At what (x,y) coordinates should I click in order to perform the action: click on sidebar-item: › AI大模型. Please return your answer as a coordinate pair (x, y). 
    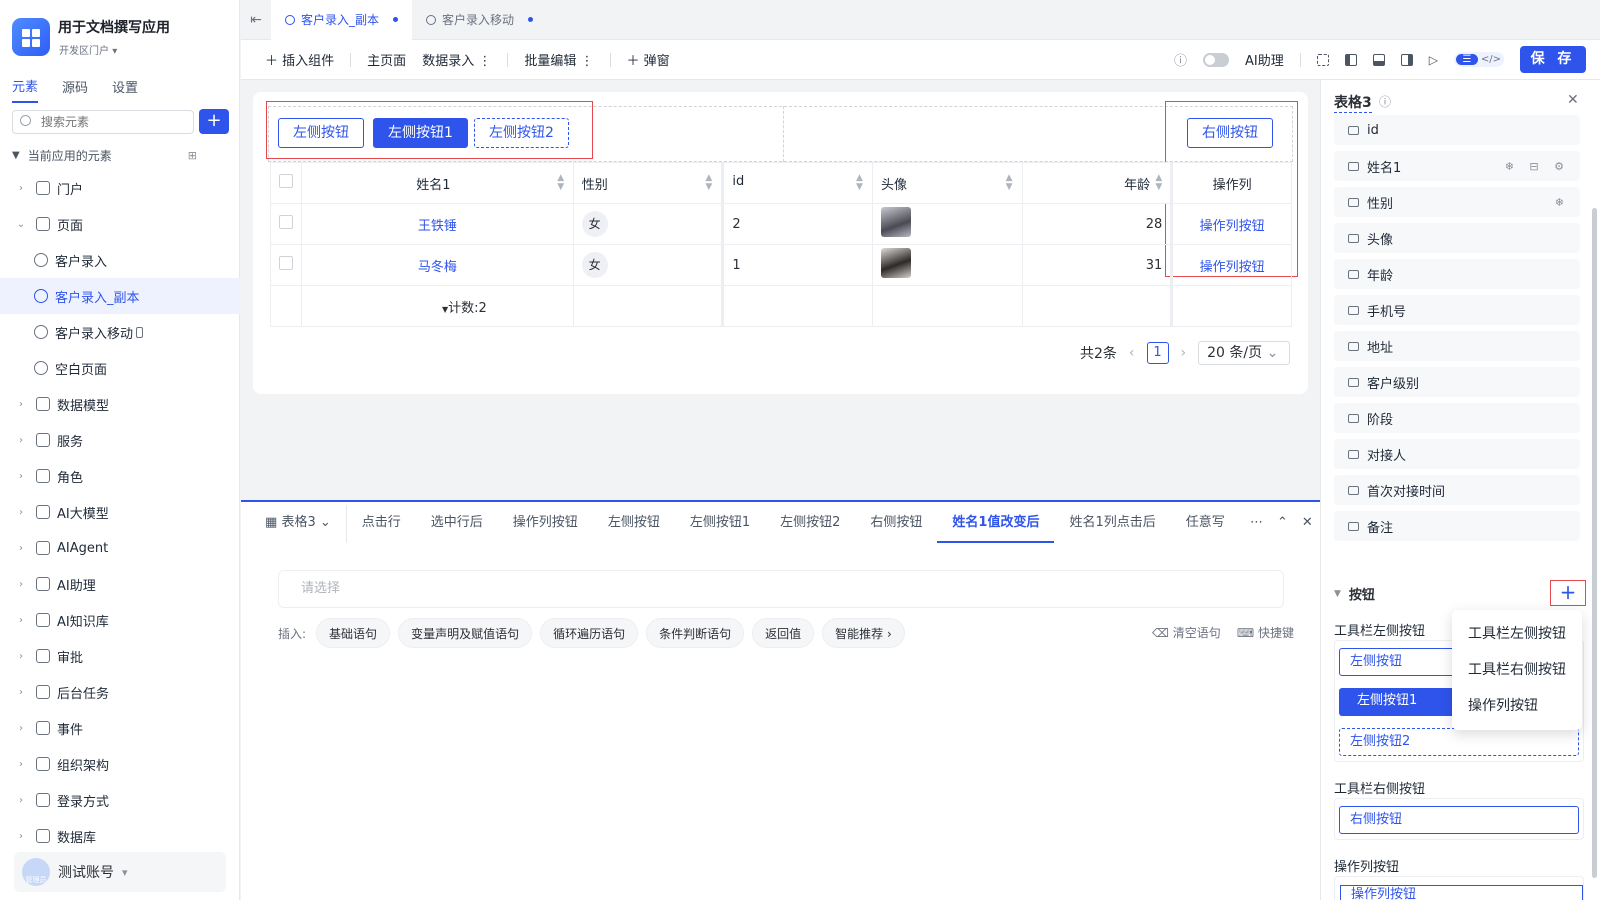
    Looking at the image, I should click on (120, 512).